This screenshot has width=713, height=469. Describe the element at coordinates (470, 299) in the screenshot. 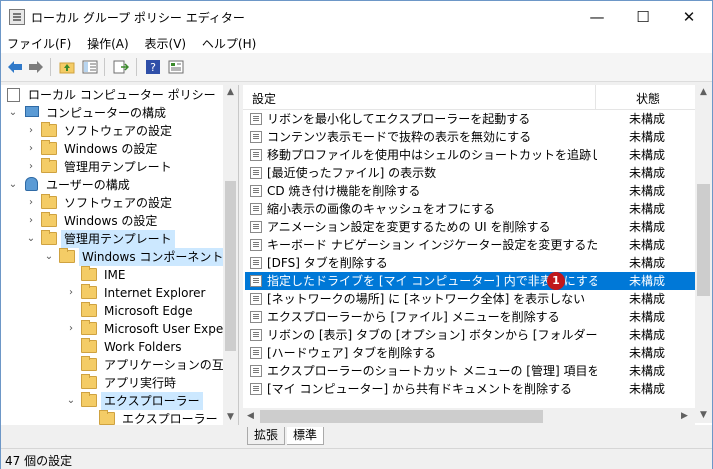

I see `setting-row: [ネットワークの場所] に [ネットワーク全体] を表示しない 未構成` at that location.